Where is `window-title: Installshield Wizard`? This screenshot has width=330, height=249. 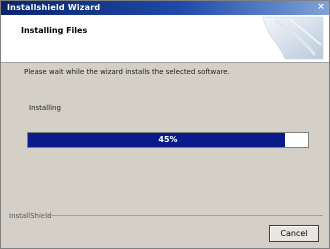
window-title: Installshield Wizard is located at coordinates (54, 7).